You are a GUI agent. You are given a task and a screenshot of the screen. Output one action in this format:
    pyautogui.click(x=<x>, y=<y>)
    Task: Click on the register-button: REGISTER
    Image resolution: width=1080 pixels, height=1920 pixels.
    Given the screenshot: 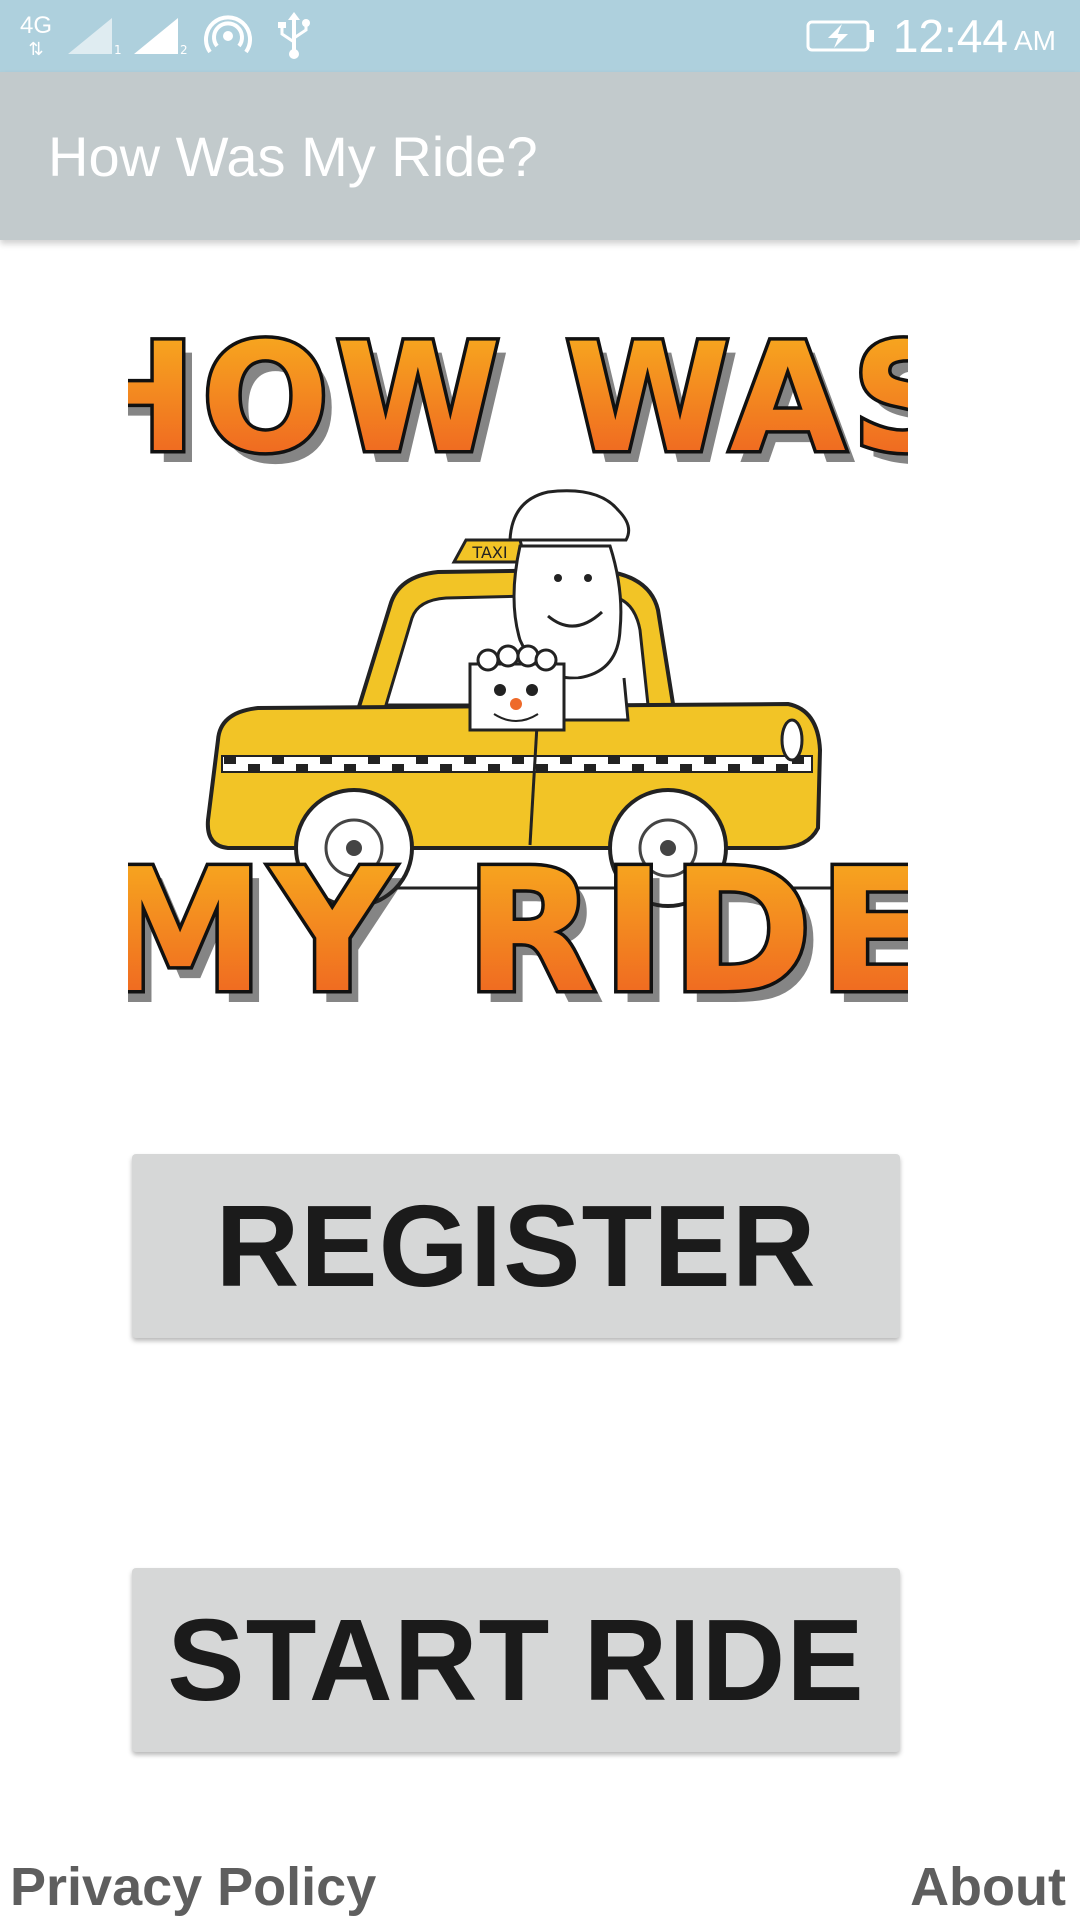 What is the action you would take?
    pyautogui.click(x=516, y=1246)
    